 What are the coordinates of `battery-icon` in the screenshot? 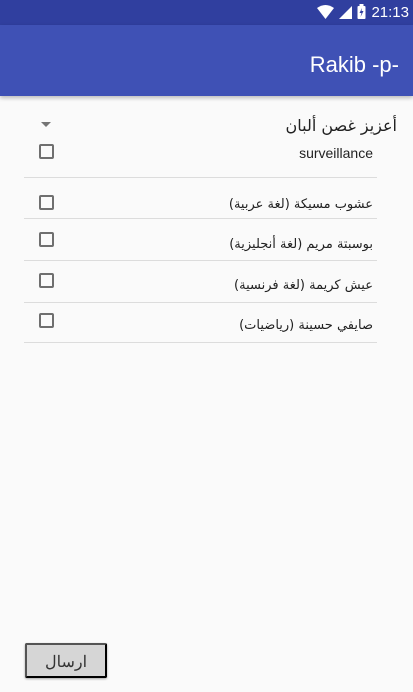 It's located at (361, 13).